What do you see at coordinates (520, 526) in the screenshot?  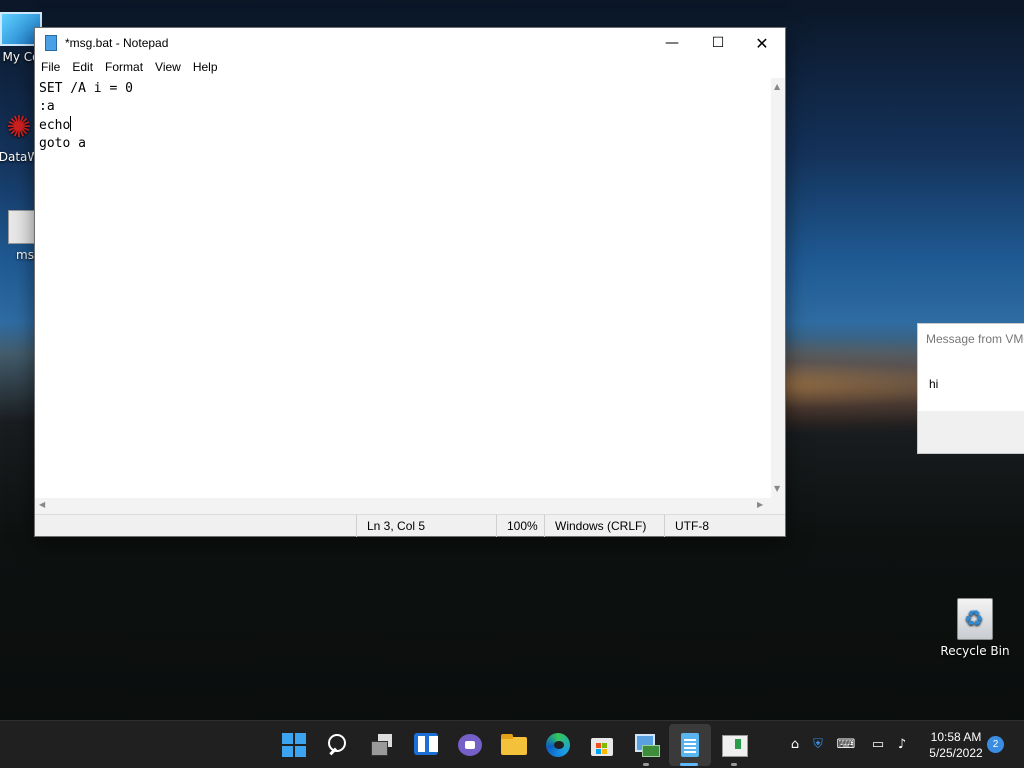 I see `status-zoom: 100%` at bounding box center [520, 526].